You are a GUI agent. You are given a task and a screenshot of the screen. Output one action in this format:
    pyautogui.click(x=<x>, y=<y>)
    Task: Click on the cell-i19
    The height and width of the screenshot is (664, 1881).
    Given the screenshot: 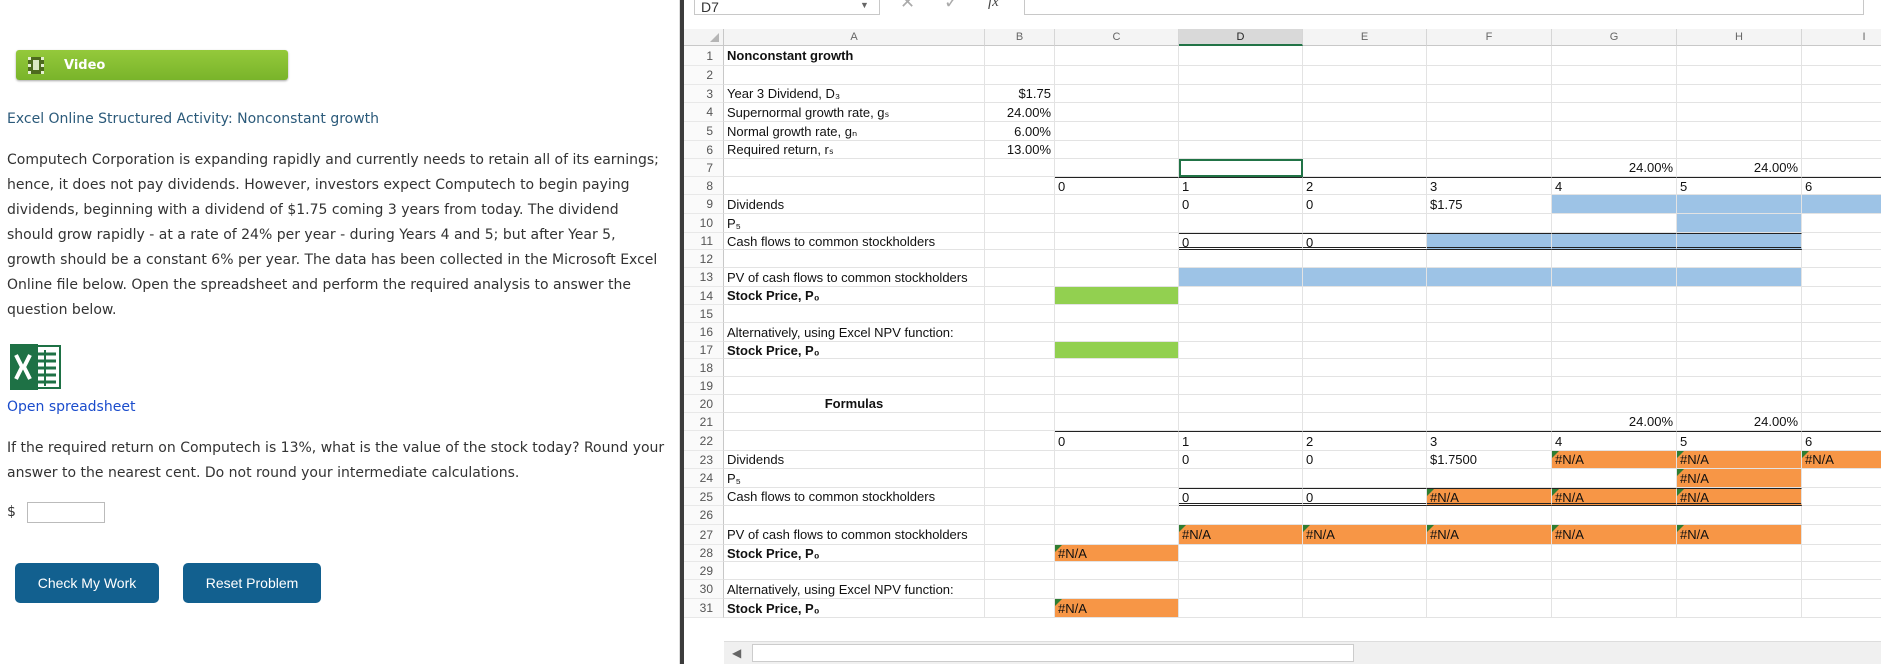 What is the action you would take?
    pyautogui.click(x=1841, y=386)
    